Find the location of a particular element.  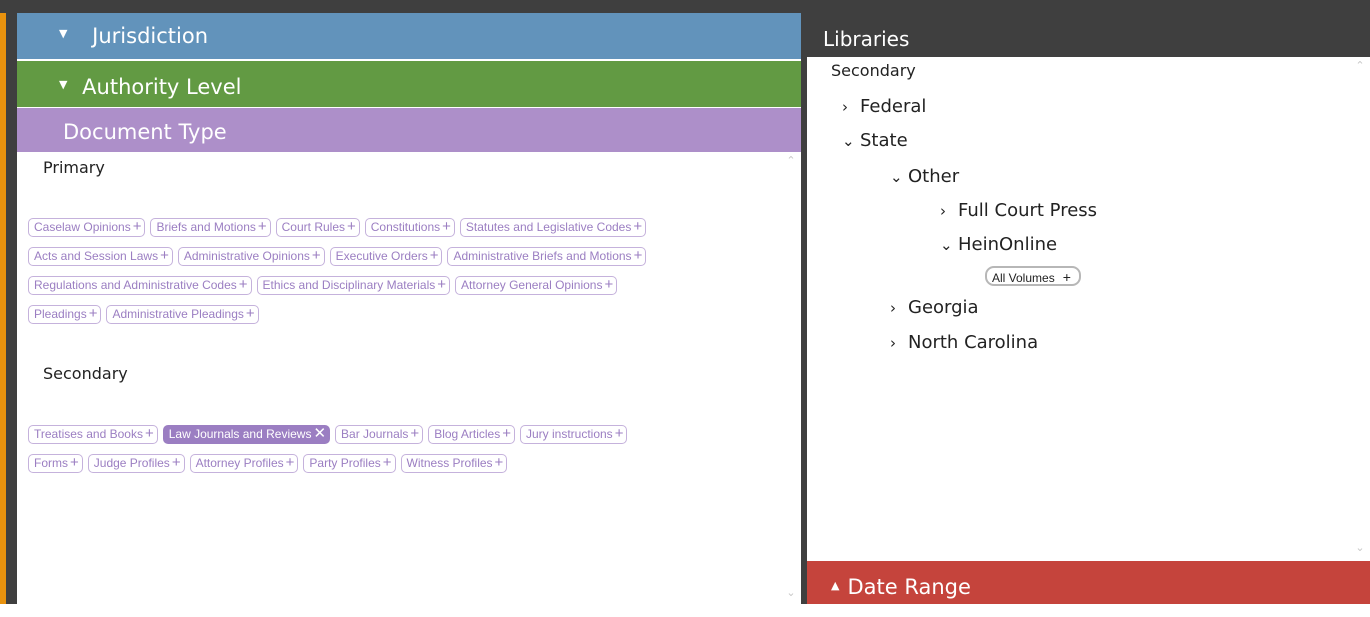

top-bar is located at coordinates (685, 6).